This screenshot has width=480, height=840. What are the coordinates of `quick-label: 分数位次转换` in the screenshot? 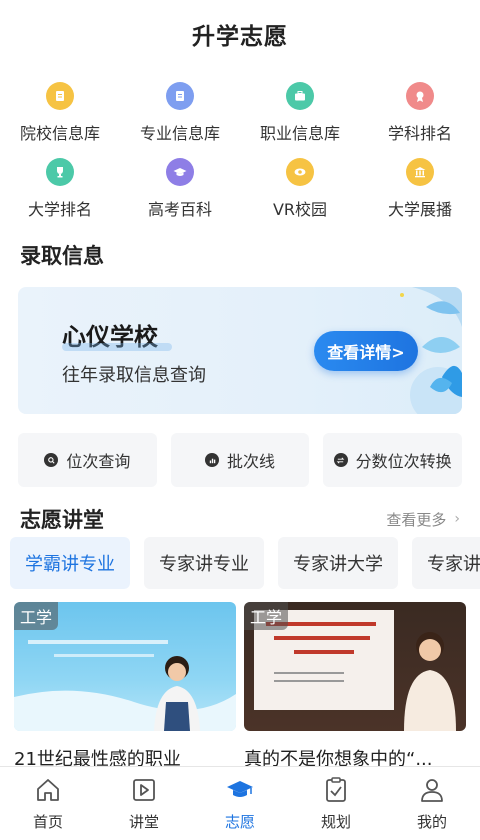 It's located at (403, 461).